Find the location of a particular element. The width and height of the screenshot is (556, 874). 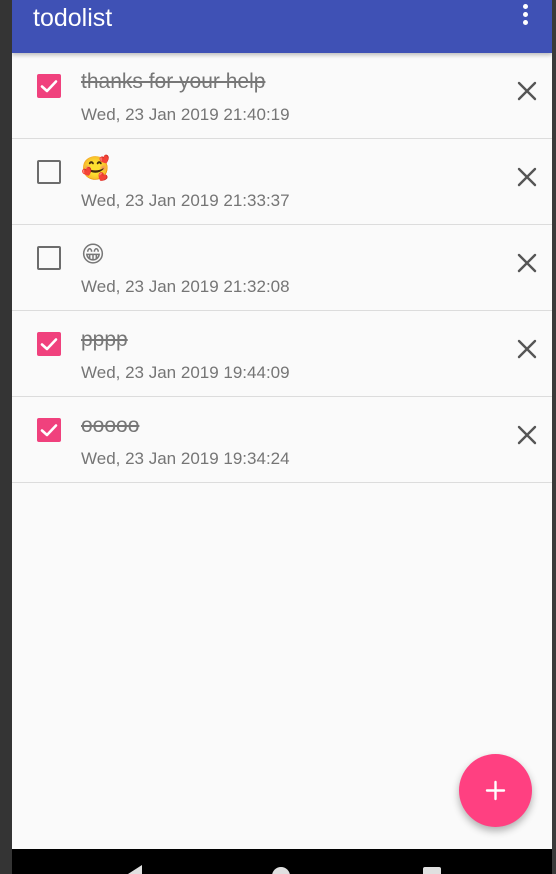

recents-icon is located at coordinates (432, 870).